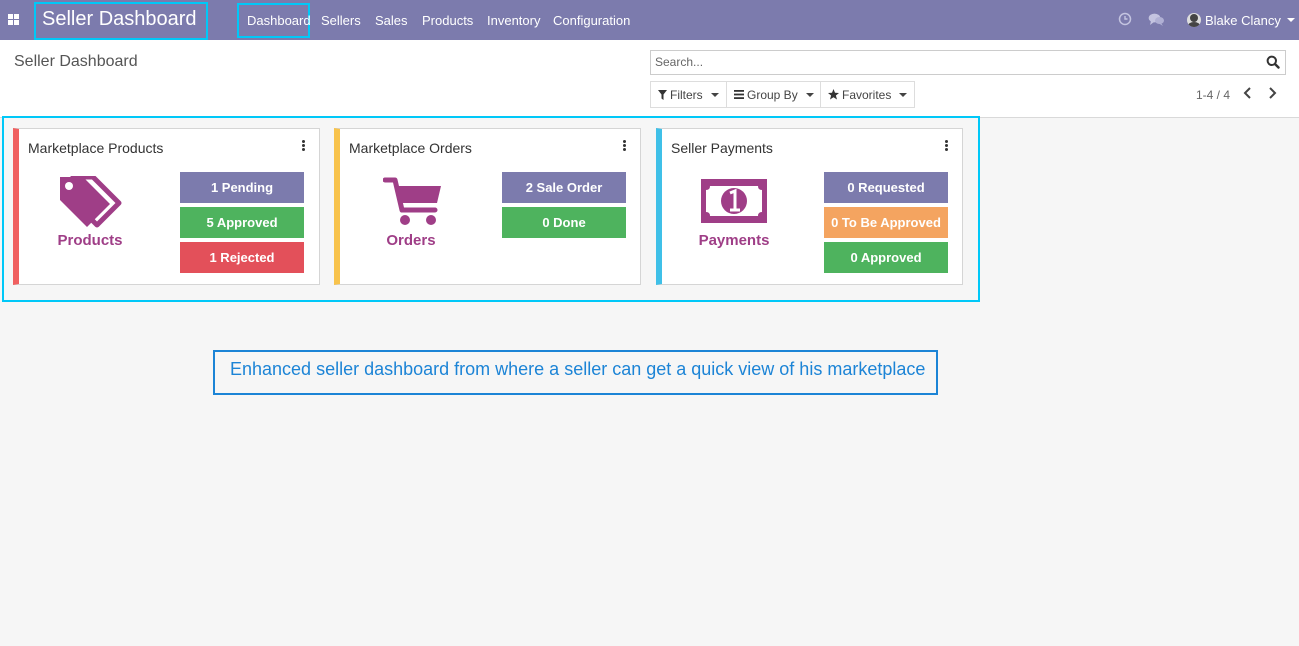 The width and height of the screenshot is (1299, 646). I want to click on app-brand-title: Seller Dashboard, so click(119, 19).